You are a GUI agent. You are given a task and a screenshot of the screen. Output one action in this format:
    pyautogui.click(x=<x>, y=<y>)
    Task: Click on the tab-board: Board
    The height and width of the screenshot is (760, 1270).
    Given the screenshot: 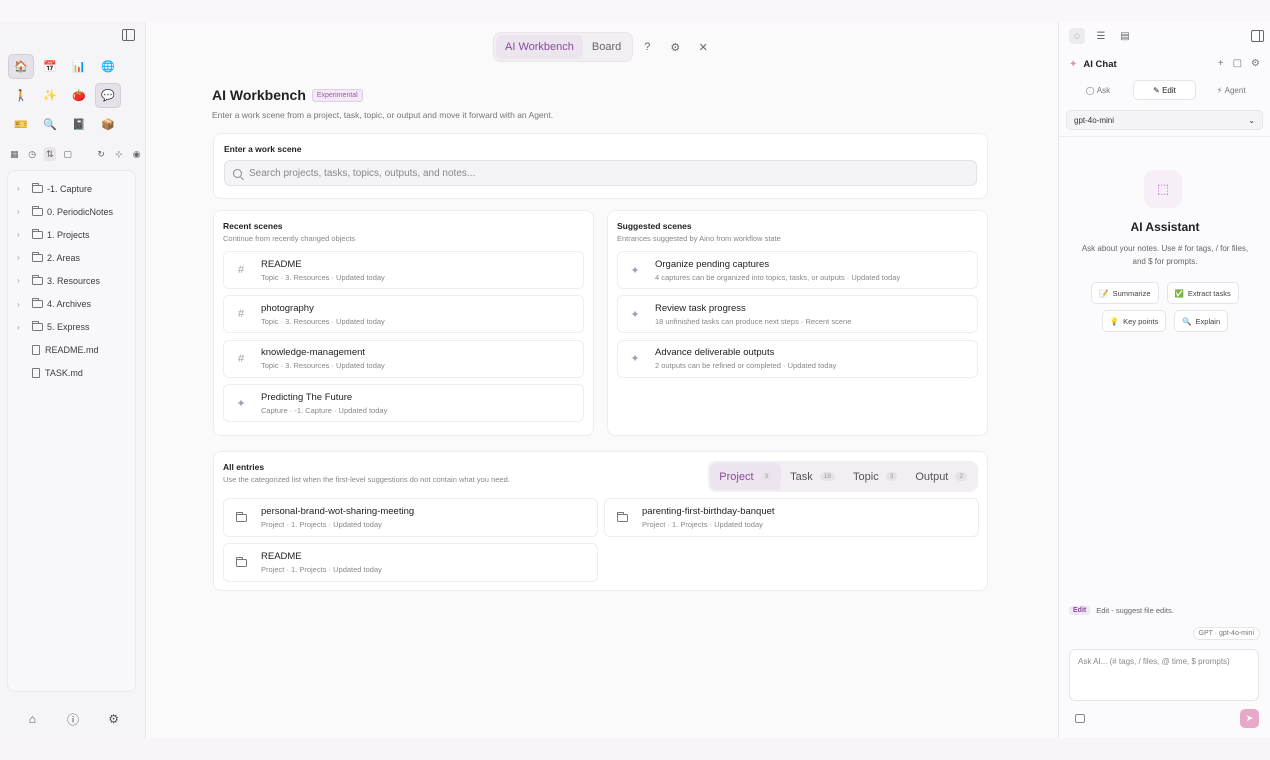 What is the action you would take?
    pyautogui.click(x=606, y=47)
    